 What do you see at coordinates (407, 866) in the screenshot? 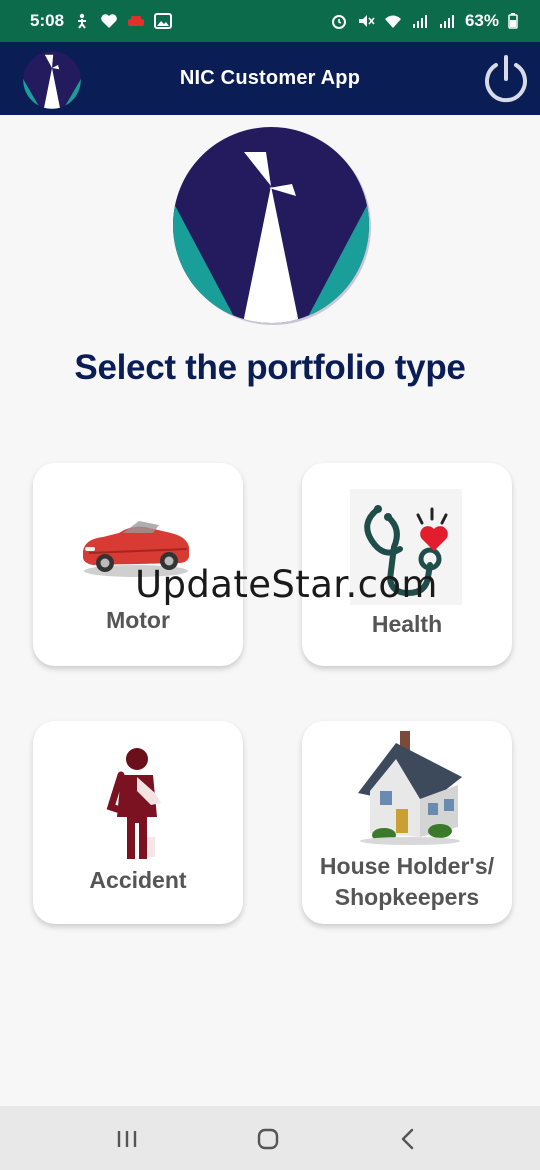
I see `house-label-line1: House Holder's/` at bounding box center [407, 866].